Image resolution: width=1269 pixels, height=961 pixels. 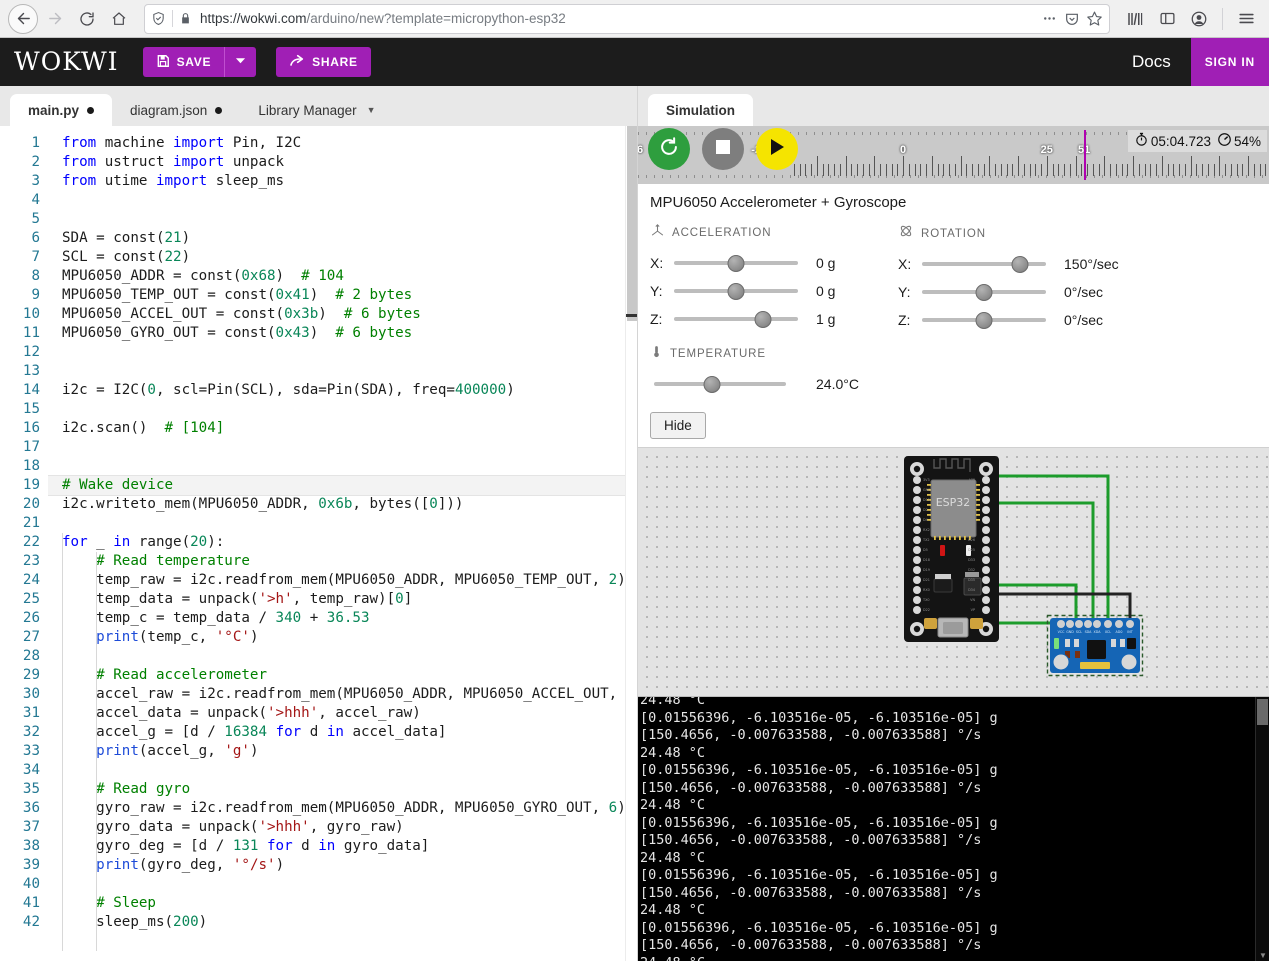 I want to click on save-button: SAVE, so click(x=183, y=62).